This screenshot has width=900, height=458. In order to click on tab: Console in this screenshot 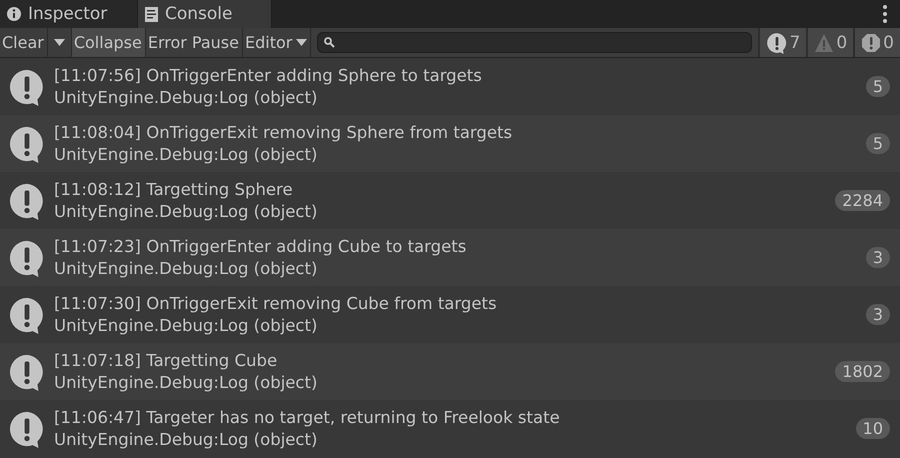, I will do `click(205, 14)`.